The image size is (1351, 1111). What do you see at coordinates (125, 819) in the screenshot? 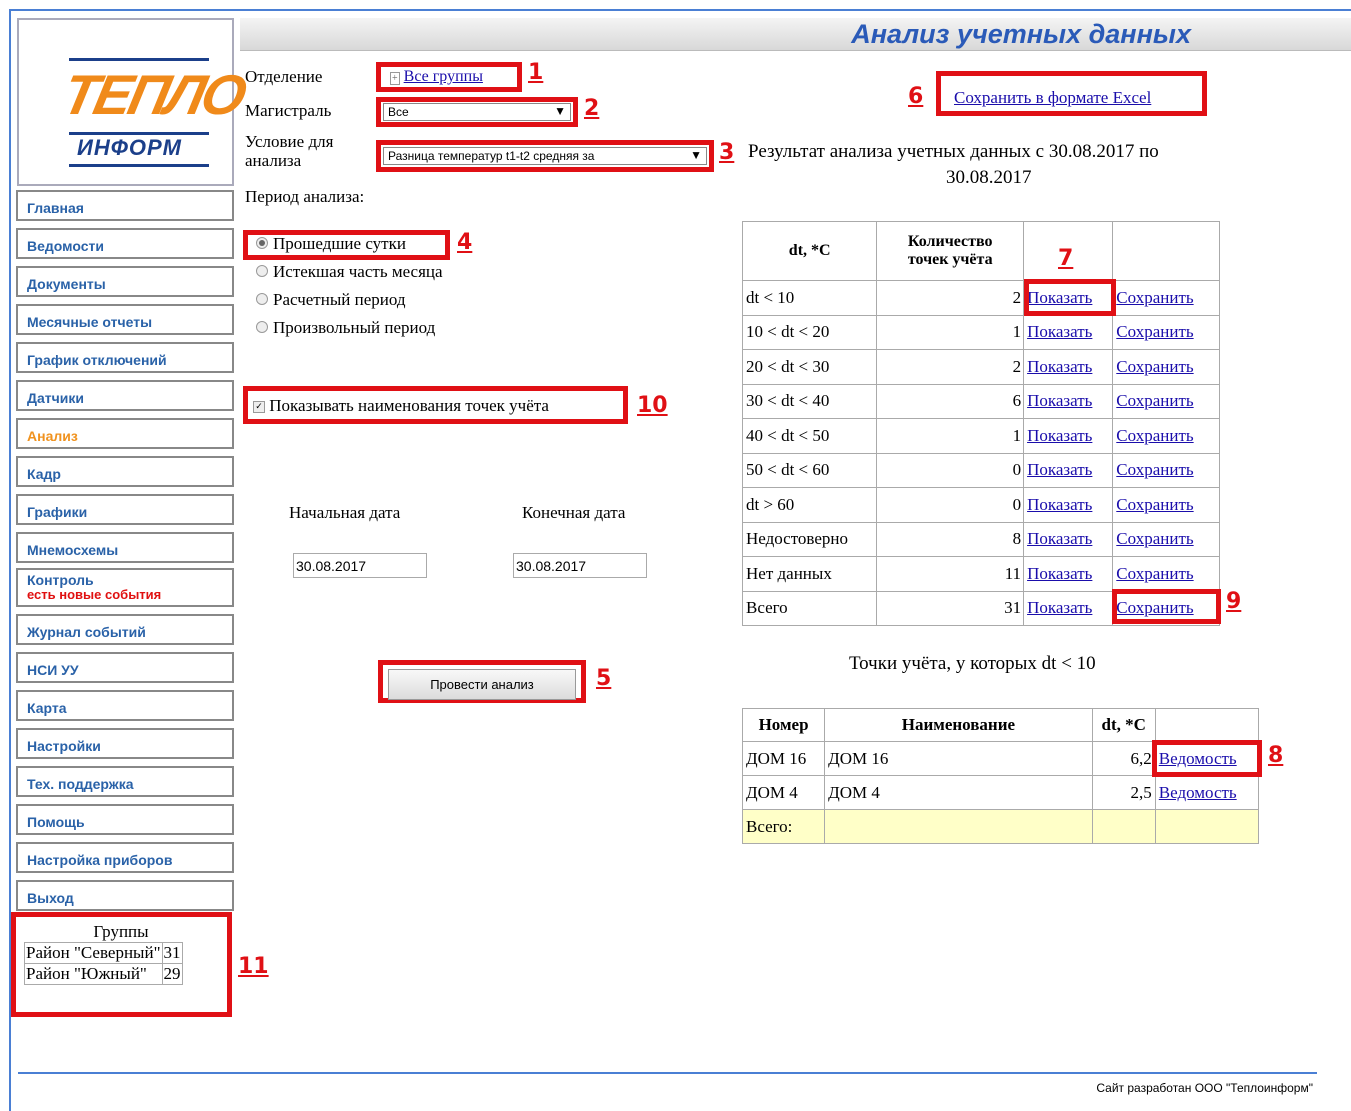
I see `nav-help: Помощь` at bounding box center [125, 819].